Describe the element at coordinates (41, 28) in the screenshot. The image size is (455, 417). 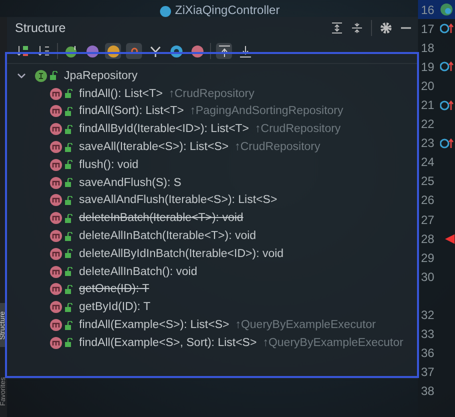
I see `panel-title: Structure` at that location.